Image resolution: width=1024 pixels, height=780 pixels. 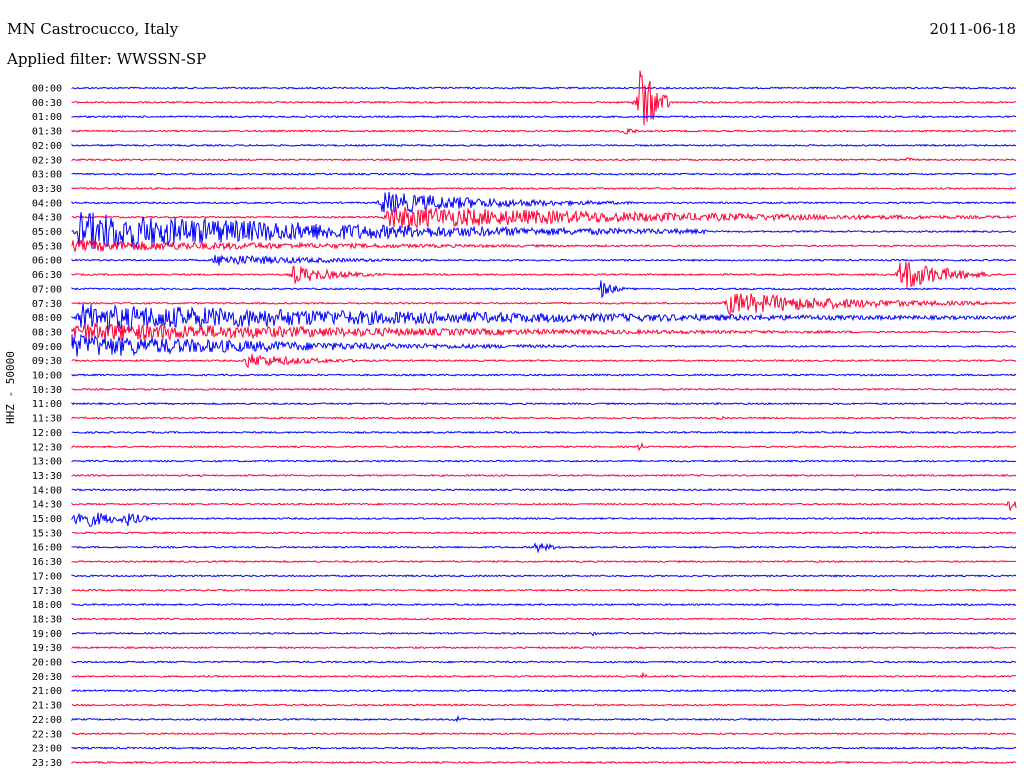 What do you see at coordinates (47, 433) in the screenshot?
I see `row-time-label: 12:00` at bounding box center [47, 433].